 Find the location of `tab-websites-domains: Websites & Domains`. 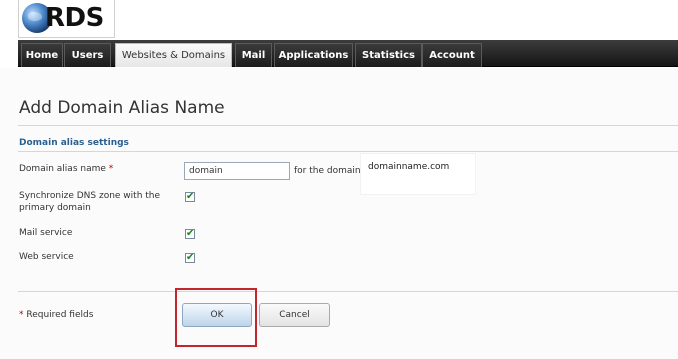

tab-websites-domains: Websites & Domains is located at coordinates (173, 55).